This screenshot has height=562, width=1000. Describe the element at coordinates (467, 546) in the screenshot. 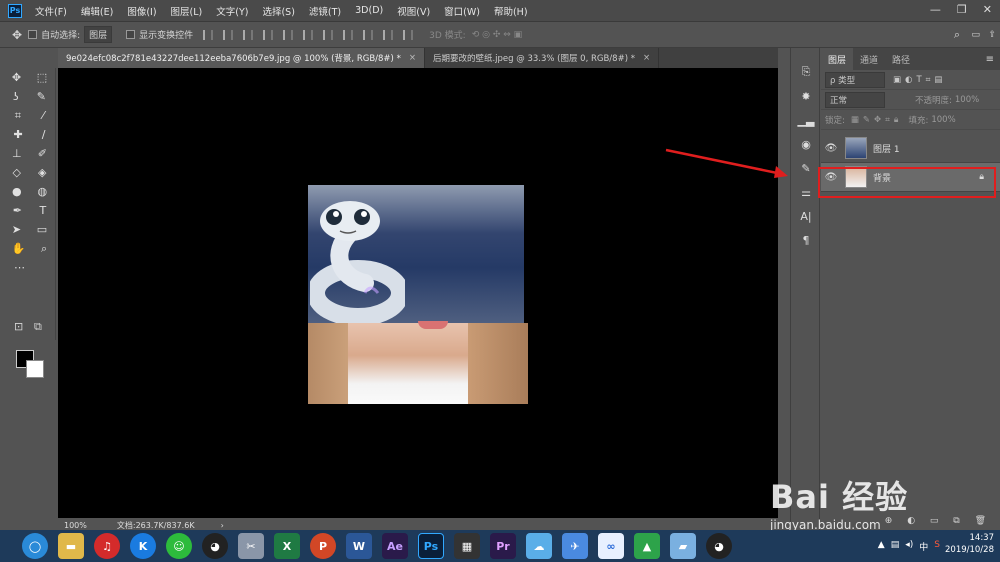

I see `video-app-icon: ▦` at that location.